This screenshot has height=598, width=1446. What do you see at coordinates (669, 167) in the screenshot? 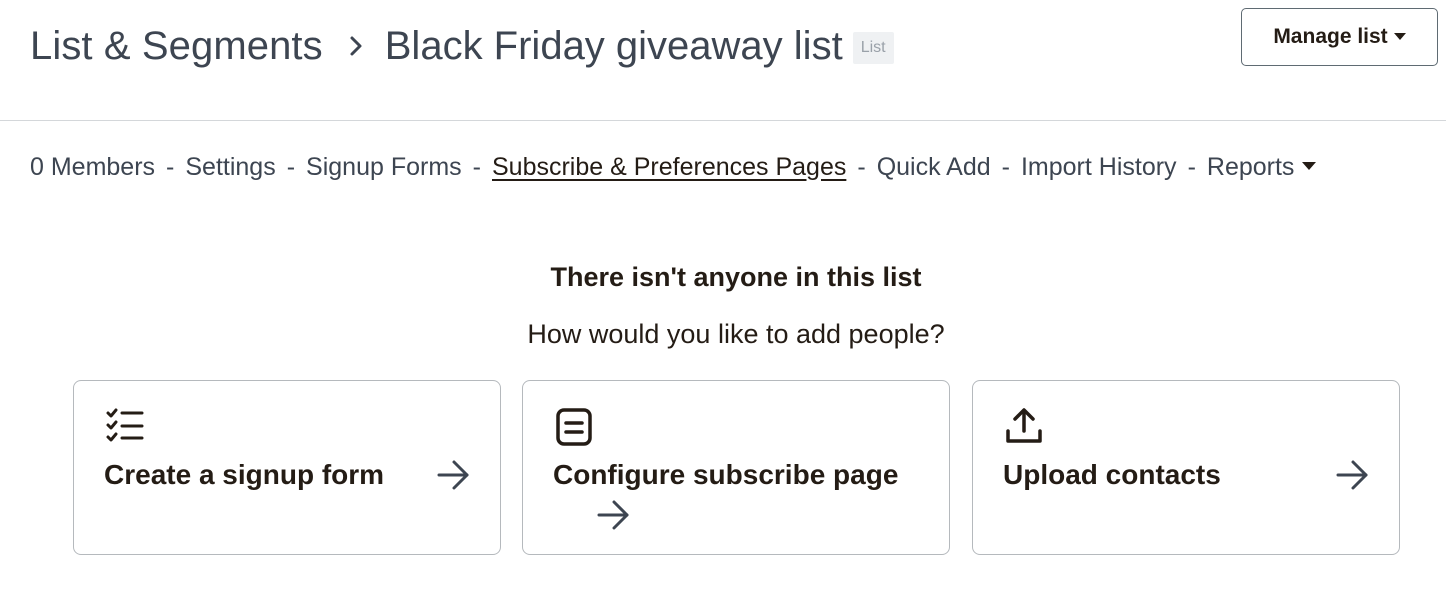
I see `subnav-subscribe-preferences-pages: Subscribe & Preferences Pages` at bounding box center [669, 167].